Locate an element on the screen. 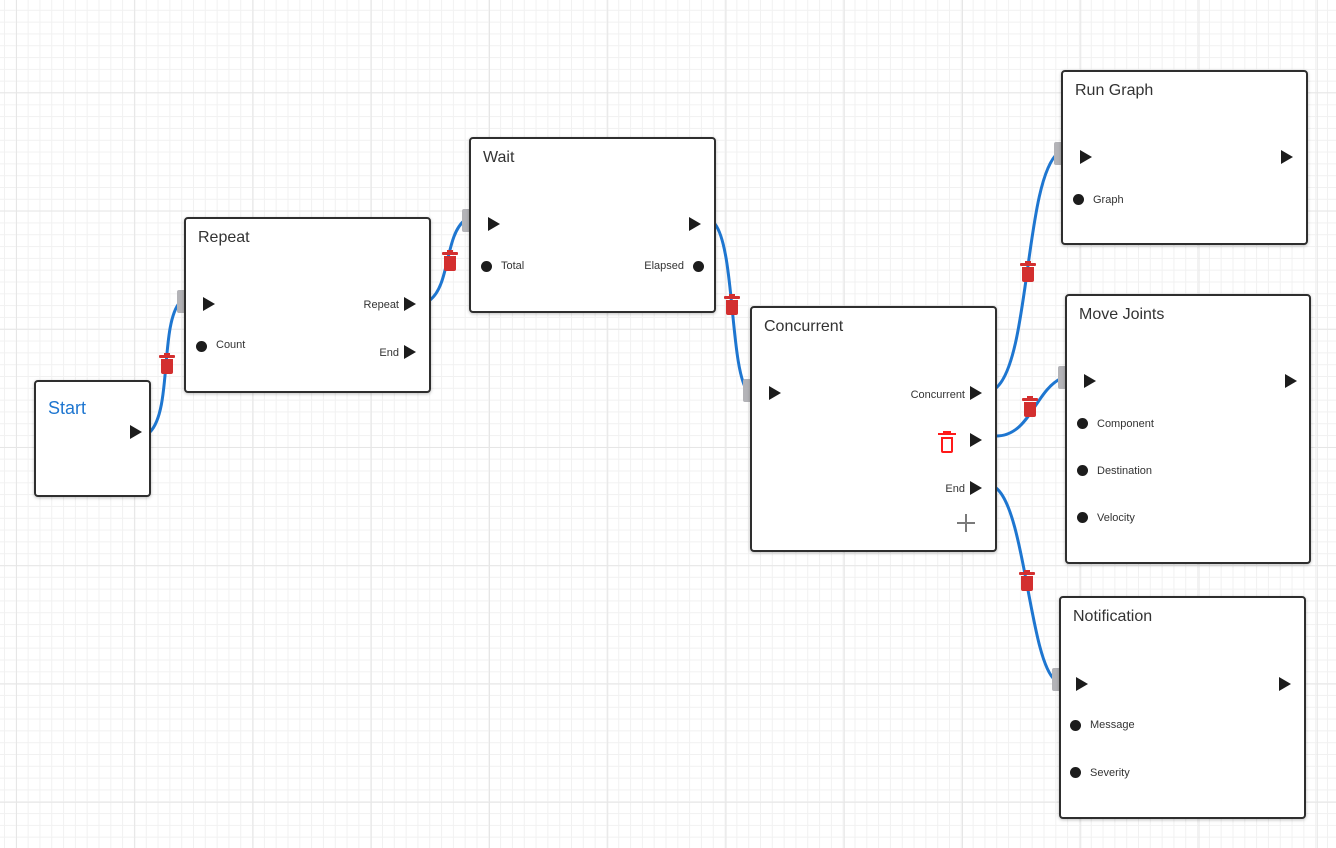 This screenshot has width=1336, height=848. port-label: Elapsed is located at coordinates (664, 266).